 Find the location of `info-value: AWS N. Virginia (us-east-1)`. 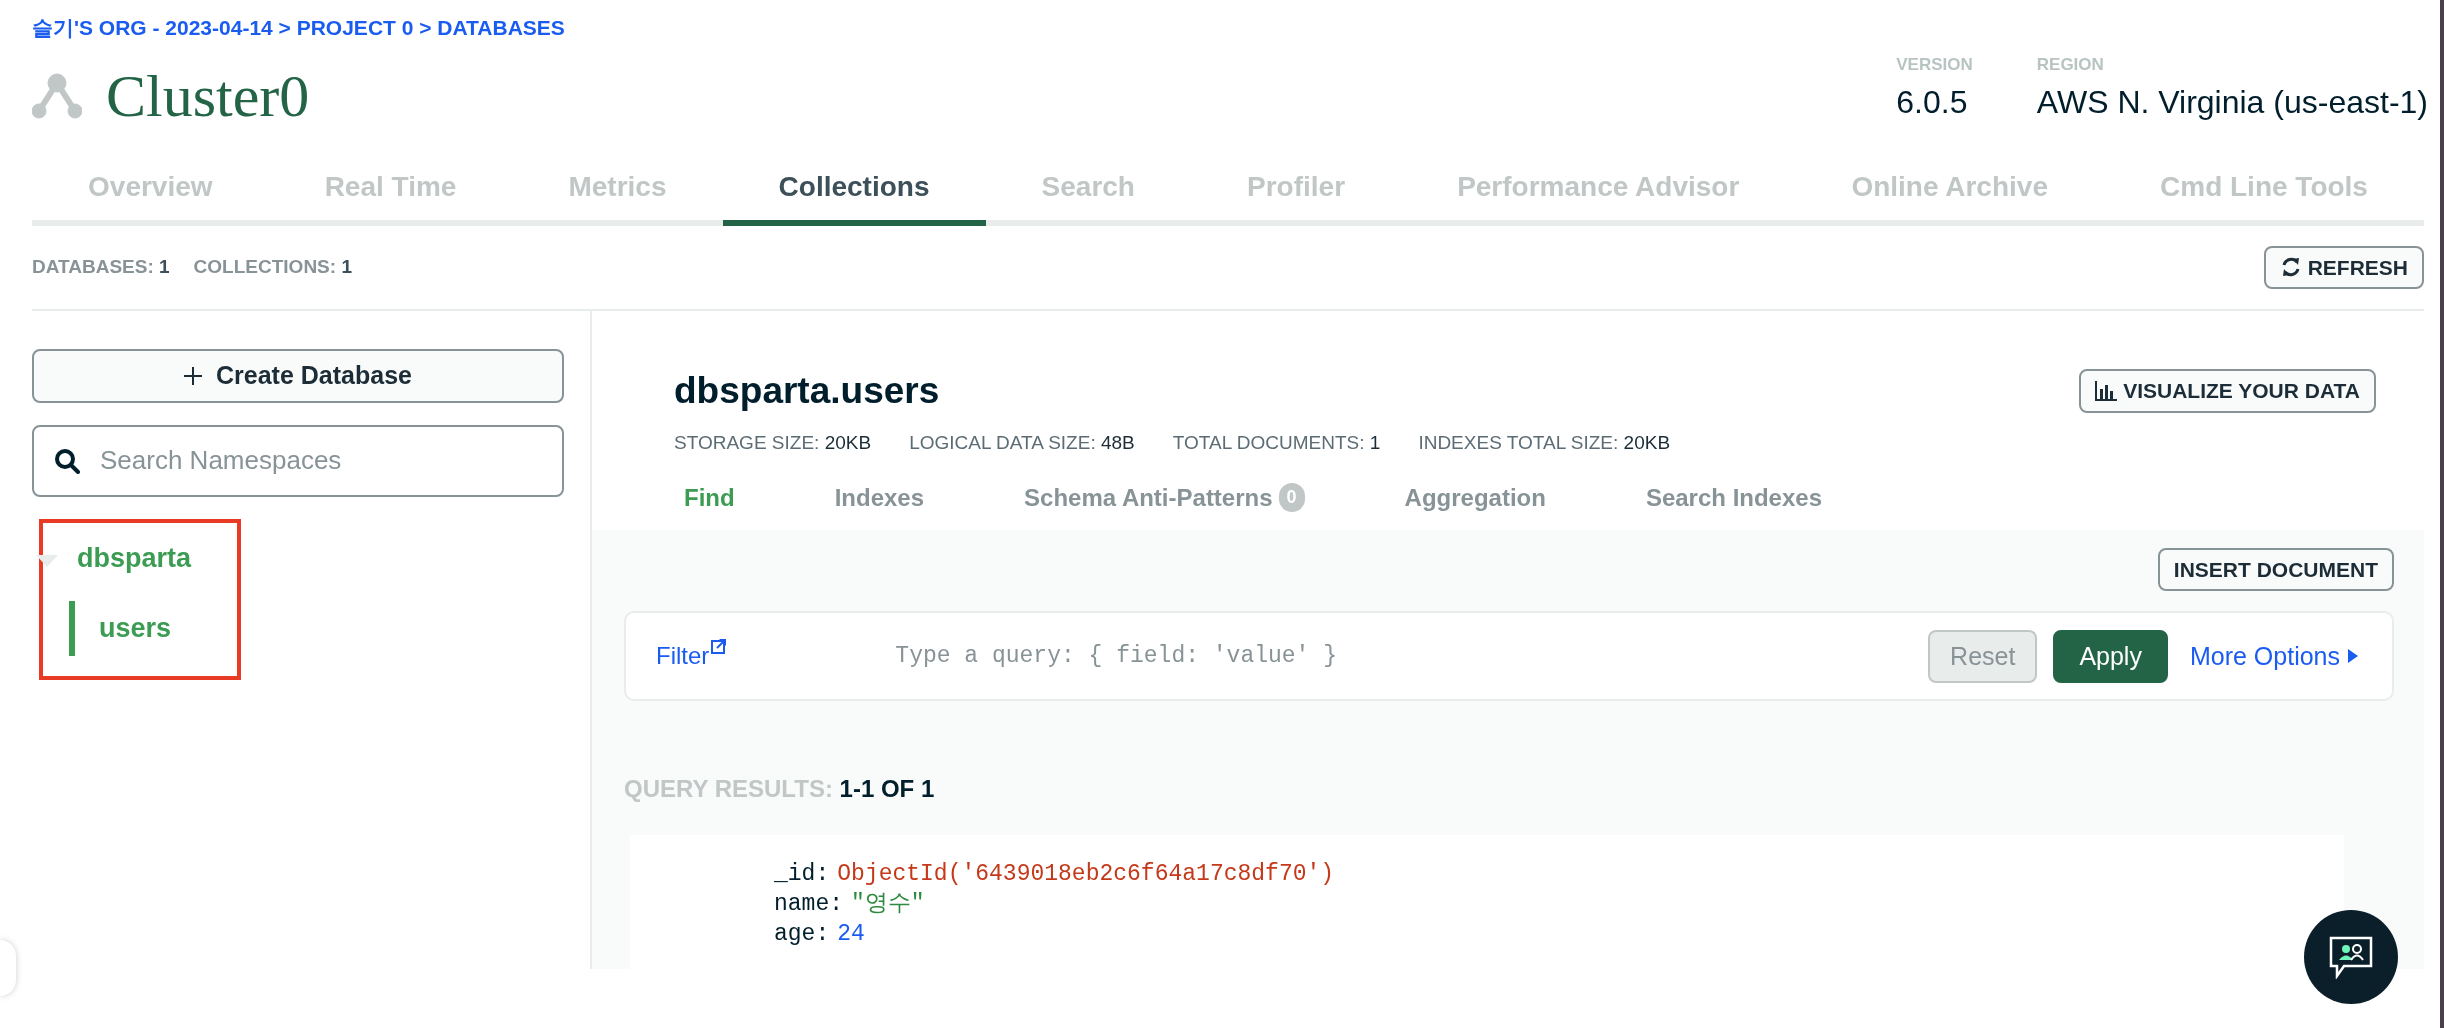

info-value: AWS N. Virginia (us-east-1) is located at coordinates (2232, 102).